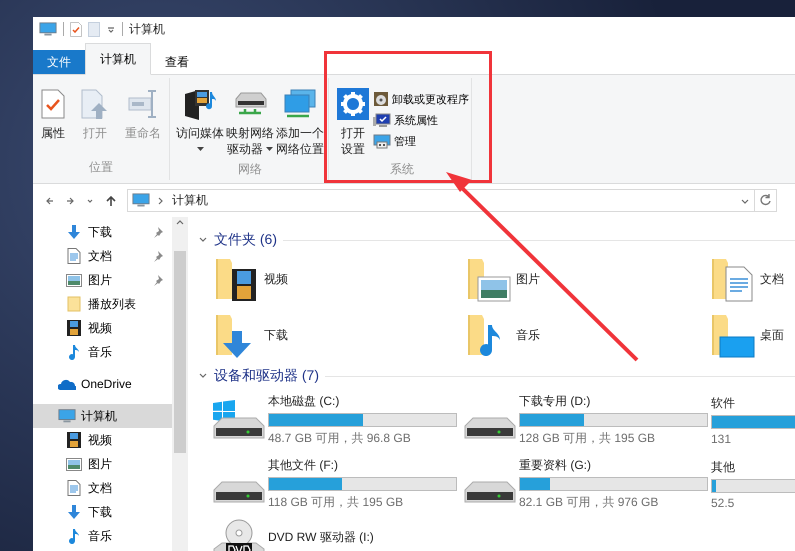  I want to click on drive-name: 下载专用 (D:), so click(613, 401).